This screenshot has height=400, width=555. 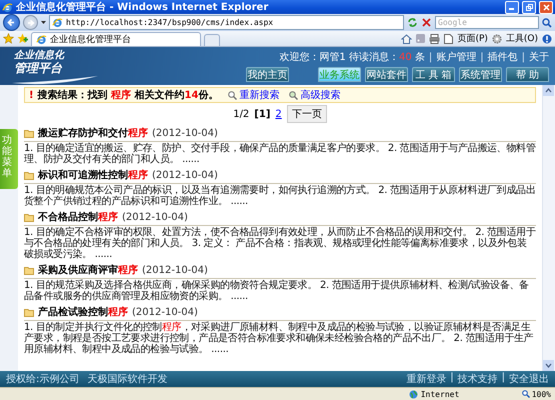 I want to click on result-title: 采购及供应商评审程序, so click(x=88, y=270).